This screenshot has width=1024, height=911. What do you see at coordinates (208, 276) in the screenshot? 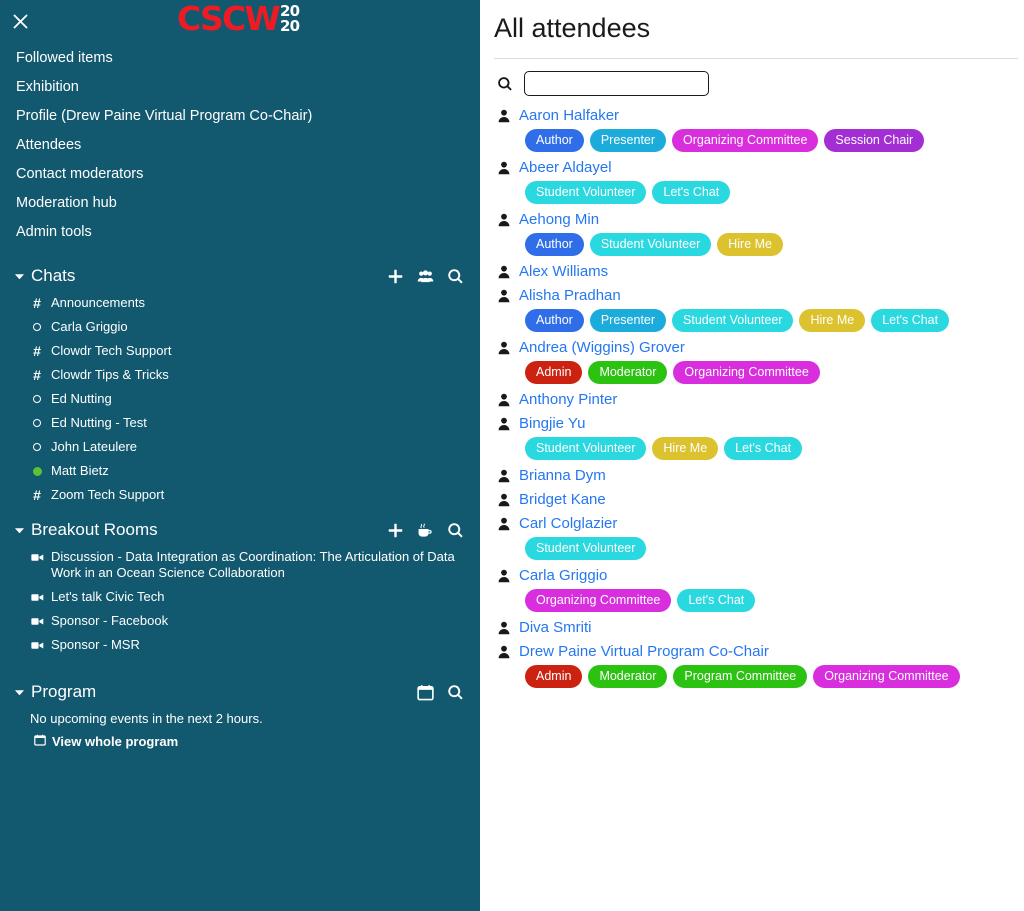
I see `chats-section-title: Chats` at bounding box center [208, 276].